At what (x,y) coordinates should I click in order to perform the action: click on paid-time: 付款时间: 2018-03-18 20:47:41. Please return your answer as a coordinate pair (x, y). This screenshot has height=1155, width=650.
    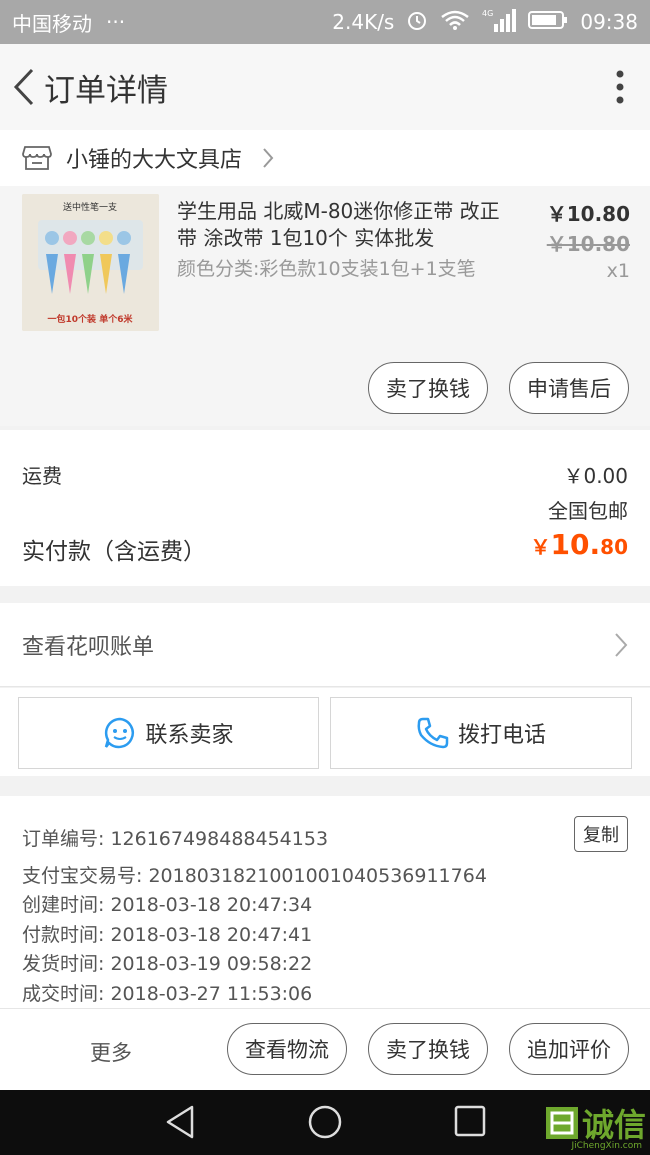
    Looking at the image, I should click on (167, 935).